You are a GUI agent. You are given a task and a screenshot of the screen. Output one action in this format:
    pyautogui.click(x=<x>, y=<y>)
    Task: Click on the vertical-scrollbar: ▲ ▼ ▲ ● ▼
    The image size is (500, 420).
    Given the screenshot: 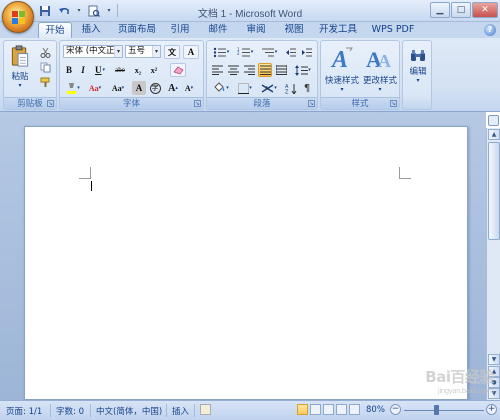 What is the action you would take?
    pyautogui.click(x=493, y=264)
    